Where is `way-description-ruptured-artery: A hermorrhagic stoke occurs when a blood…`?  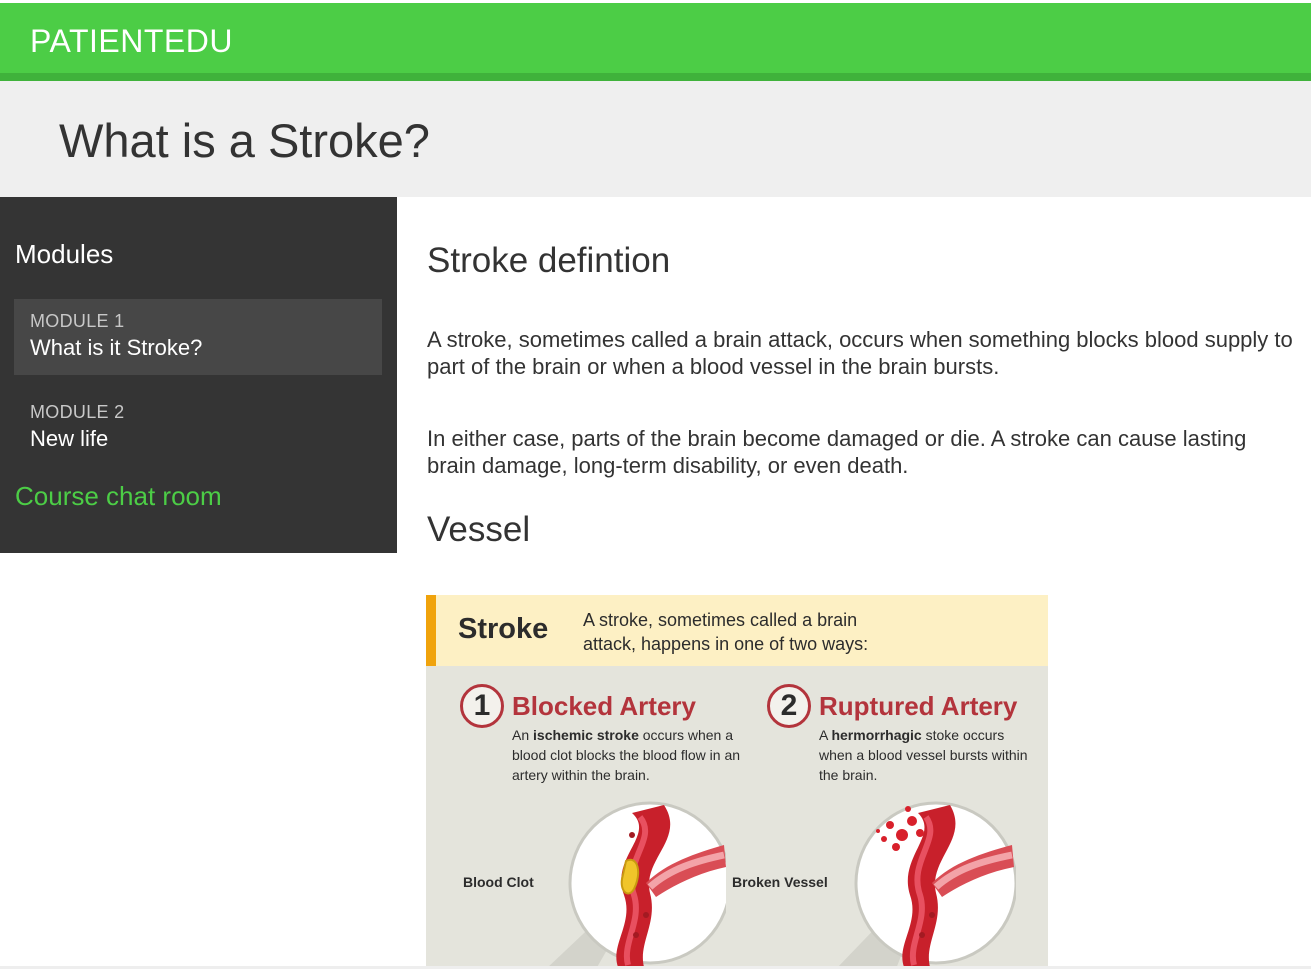
way-description-ruptured-artery: A hermorrhagic stoke occurs when a blood… is located at coordinates (924, 755).